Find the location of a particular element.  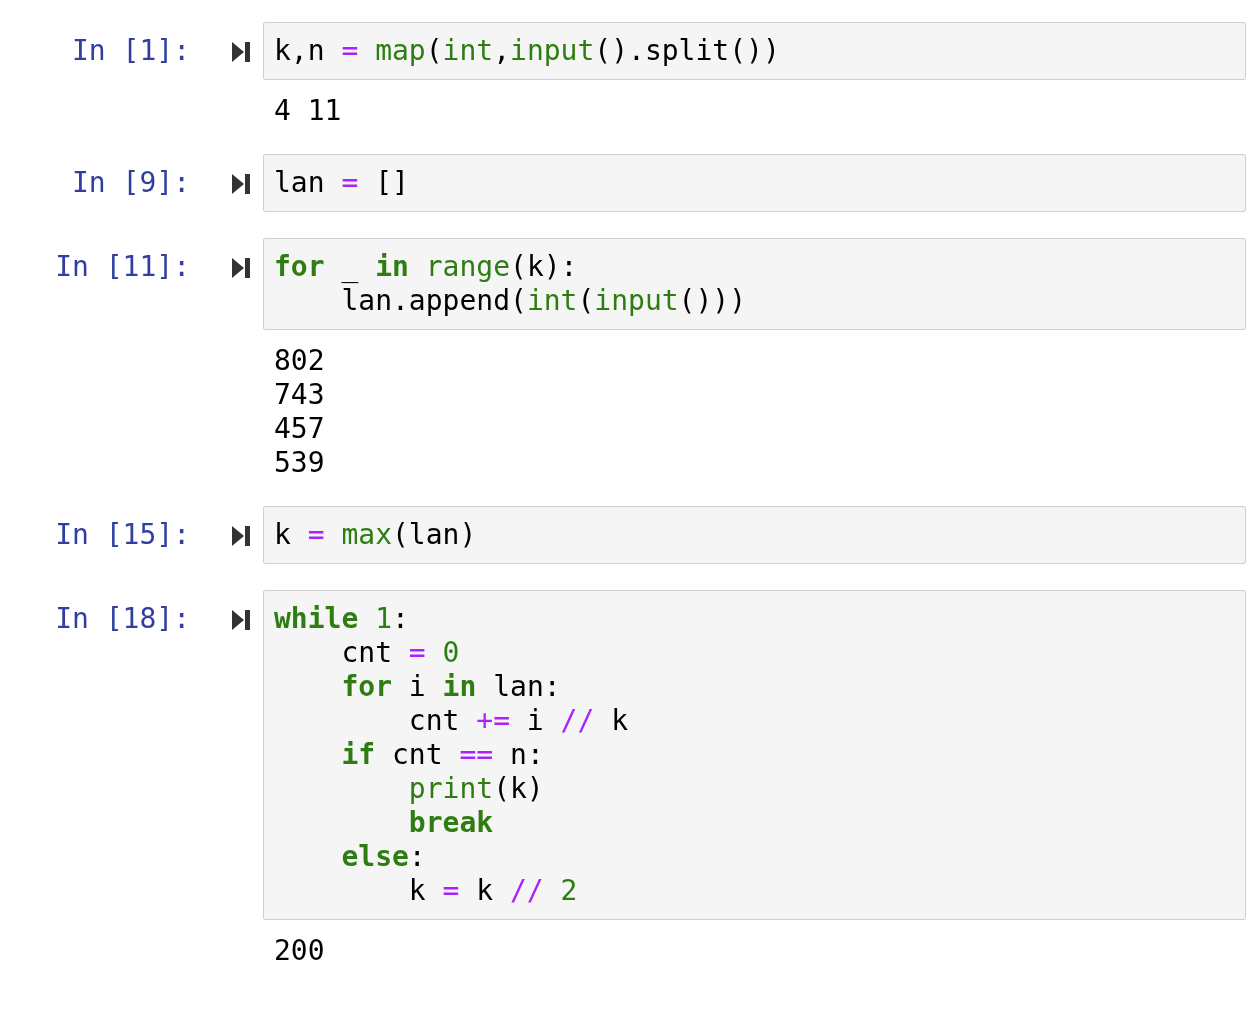

output-text: 802 is located at coordinates (299, 361).